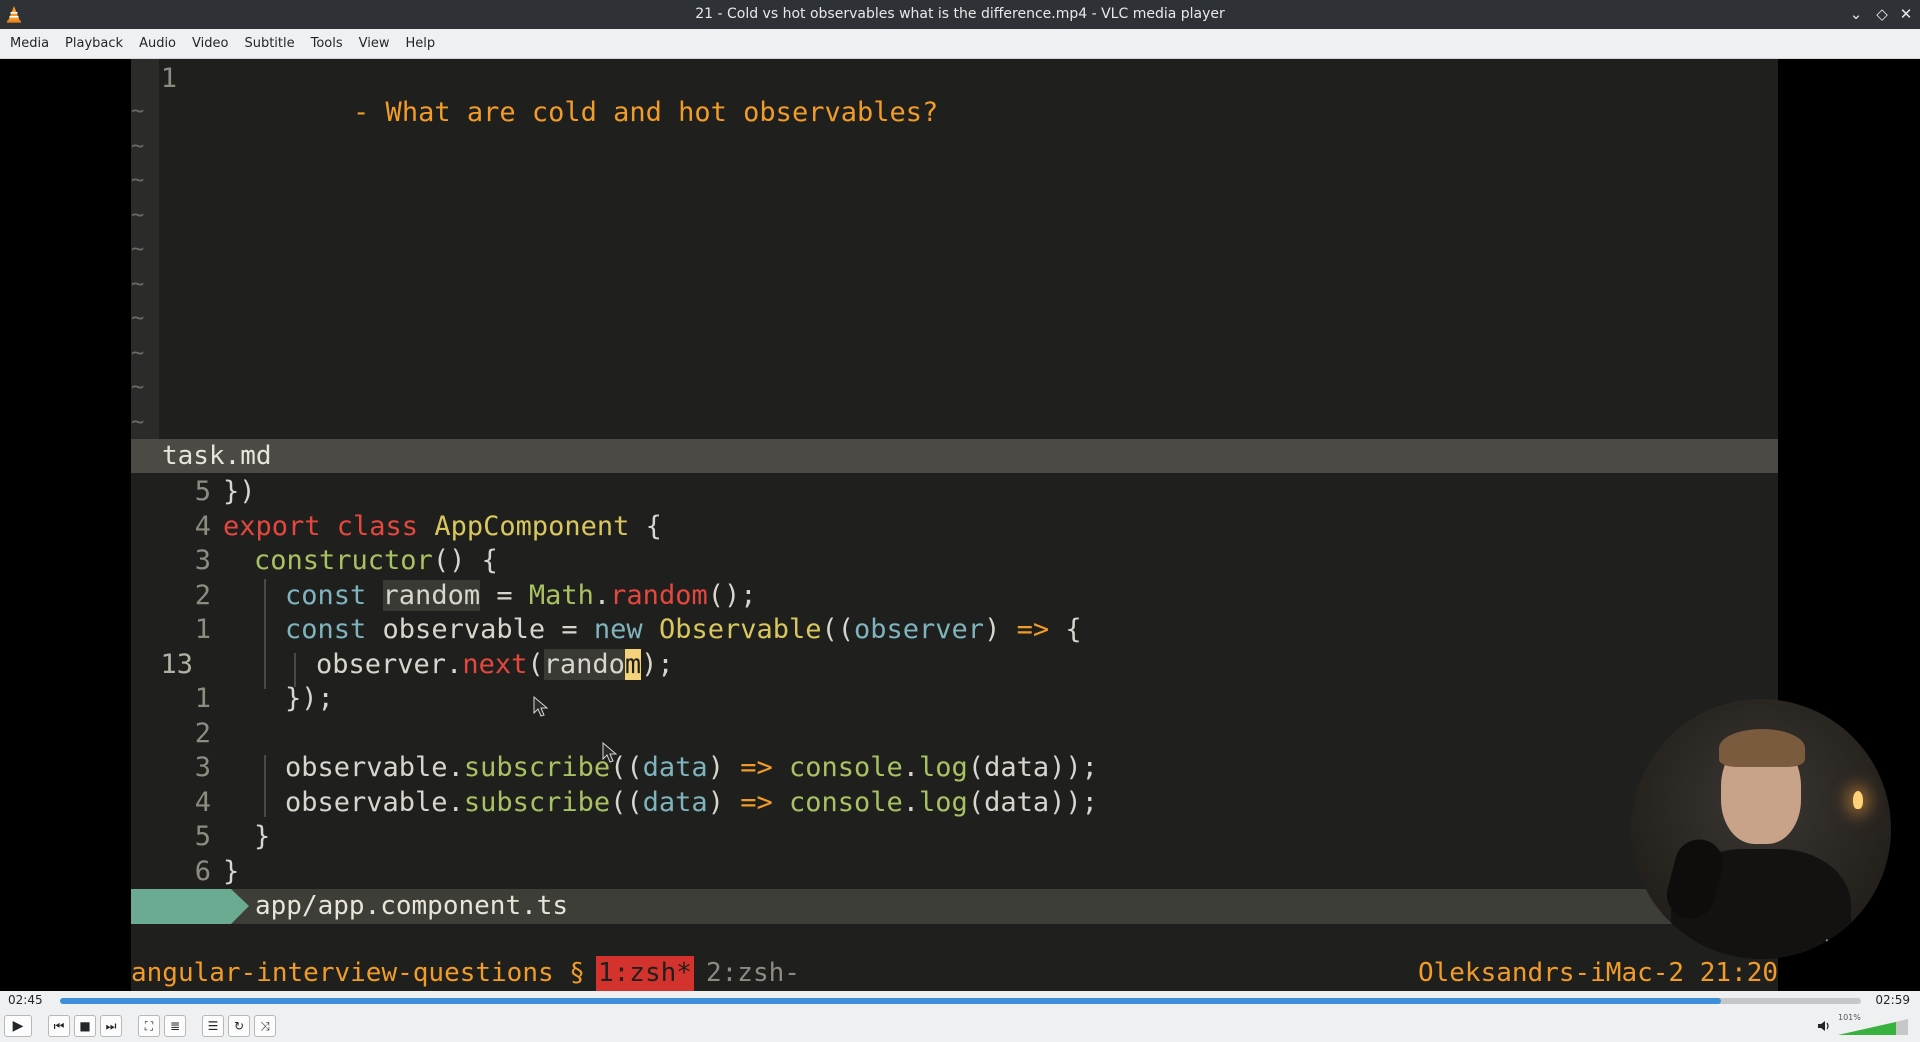 The image size is (1920, 1042). What do you see at coordinates (343, 560) in the screenshot?
I see `code-token: constructor` at bounding box center [343, 560].